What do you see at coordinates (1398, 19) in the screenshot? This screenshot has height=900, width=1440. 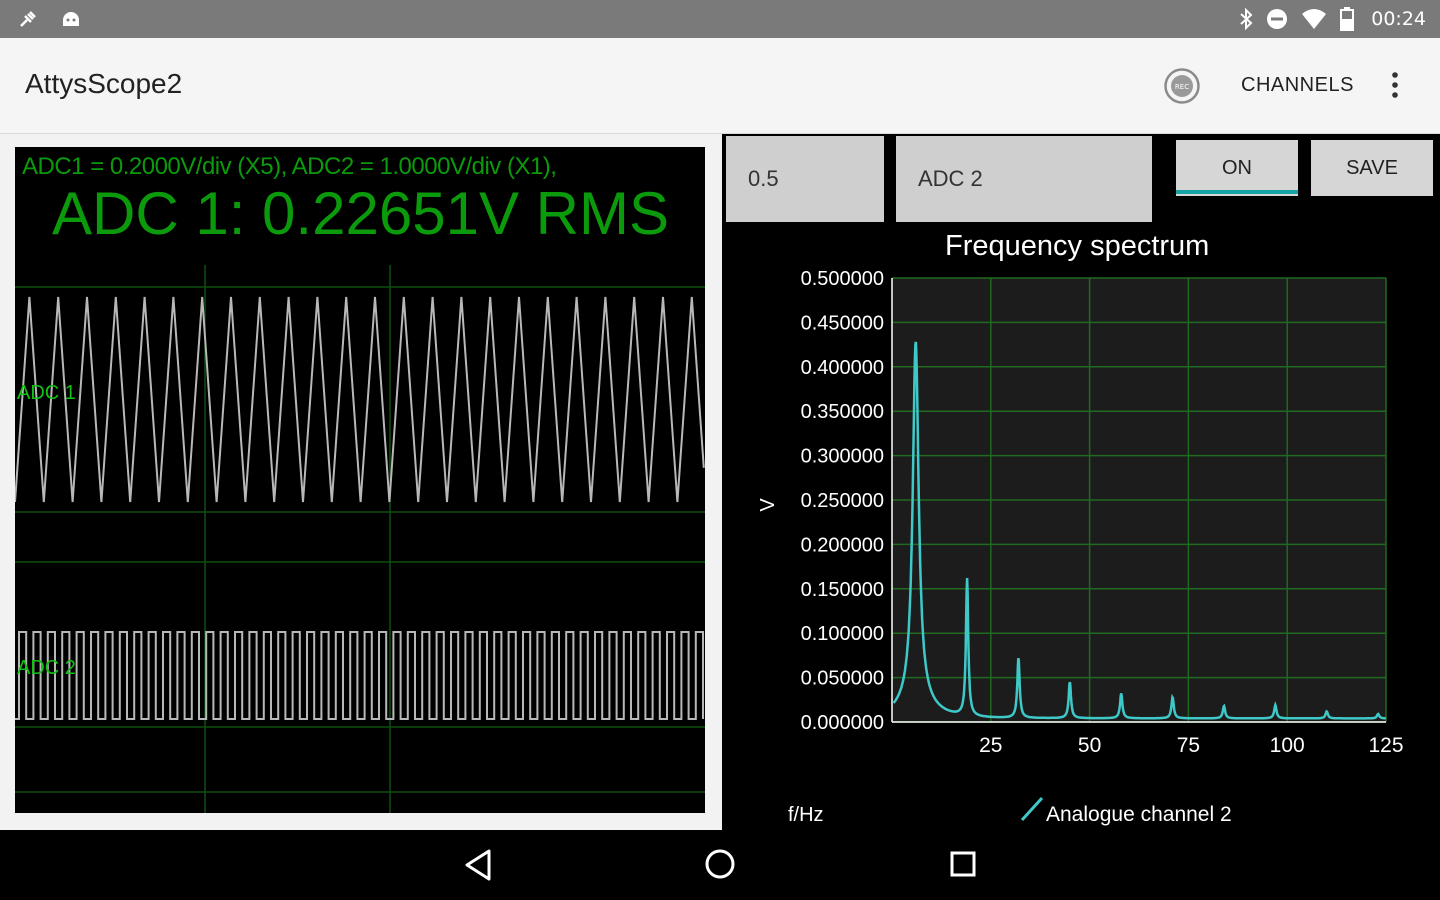 I see `status-time: 00:24` at bounding box center [1398, 19].